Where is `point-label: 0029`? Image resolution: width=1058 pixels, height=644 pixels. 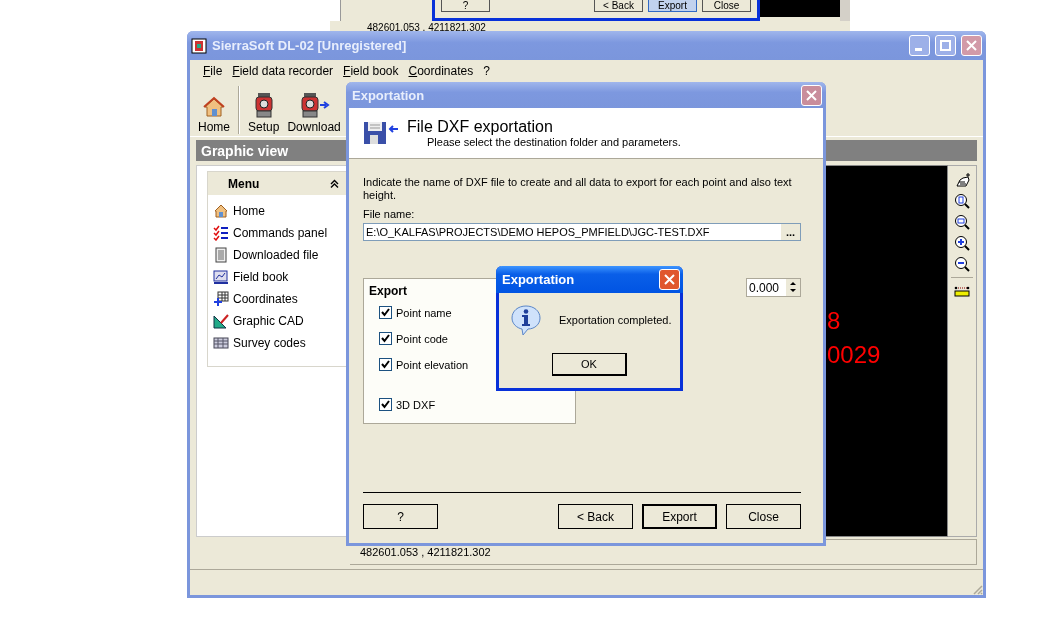 point-label: 0029 is located at coordinates (854, 355).